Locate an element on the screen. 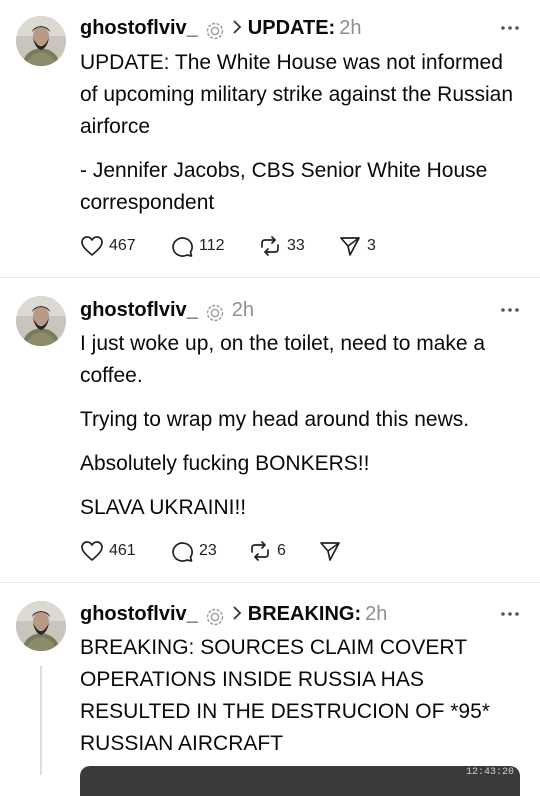 Image resolution: width=540 pixels, height=796 pixels. reply-count: 112 is located at coordinates (212, 245).